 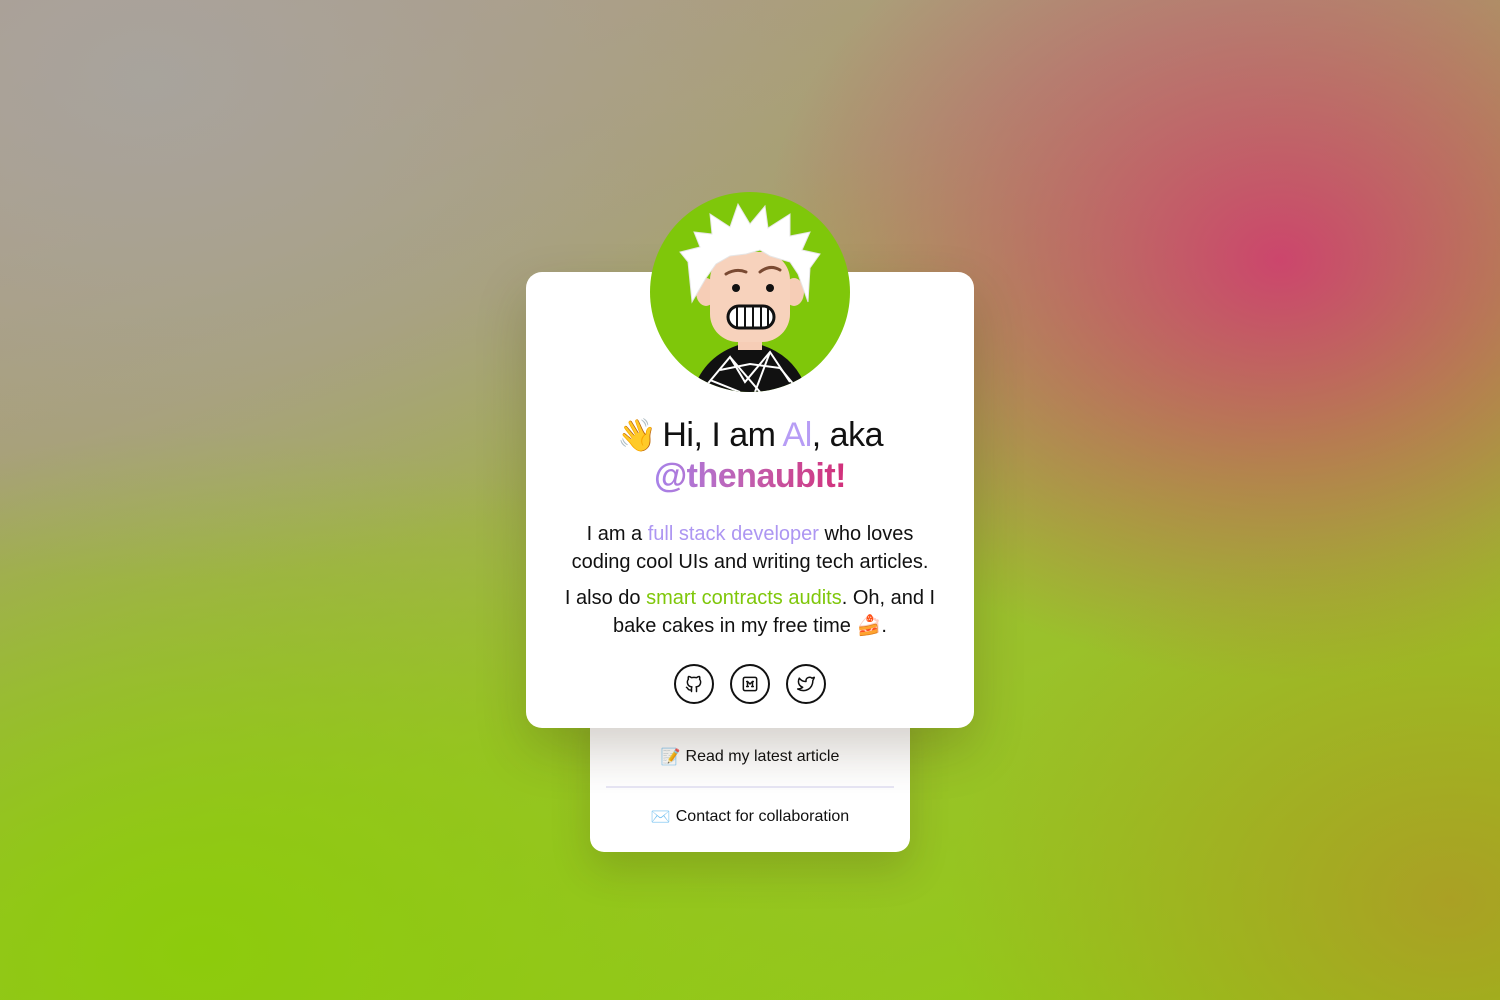 I want to click on name-highlight: Al, so click(x=797, y=435).